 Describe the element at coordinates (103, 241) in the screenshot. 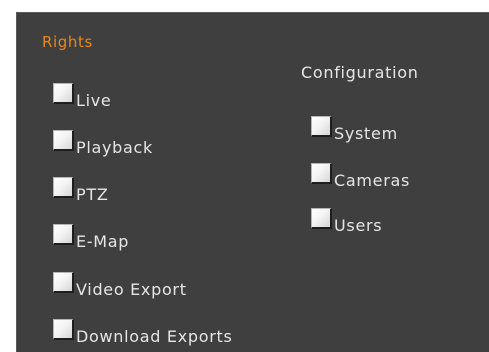

I see `label-e-map: E-Map` at that location.